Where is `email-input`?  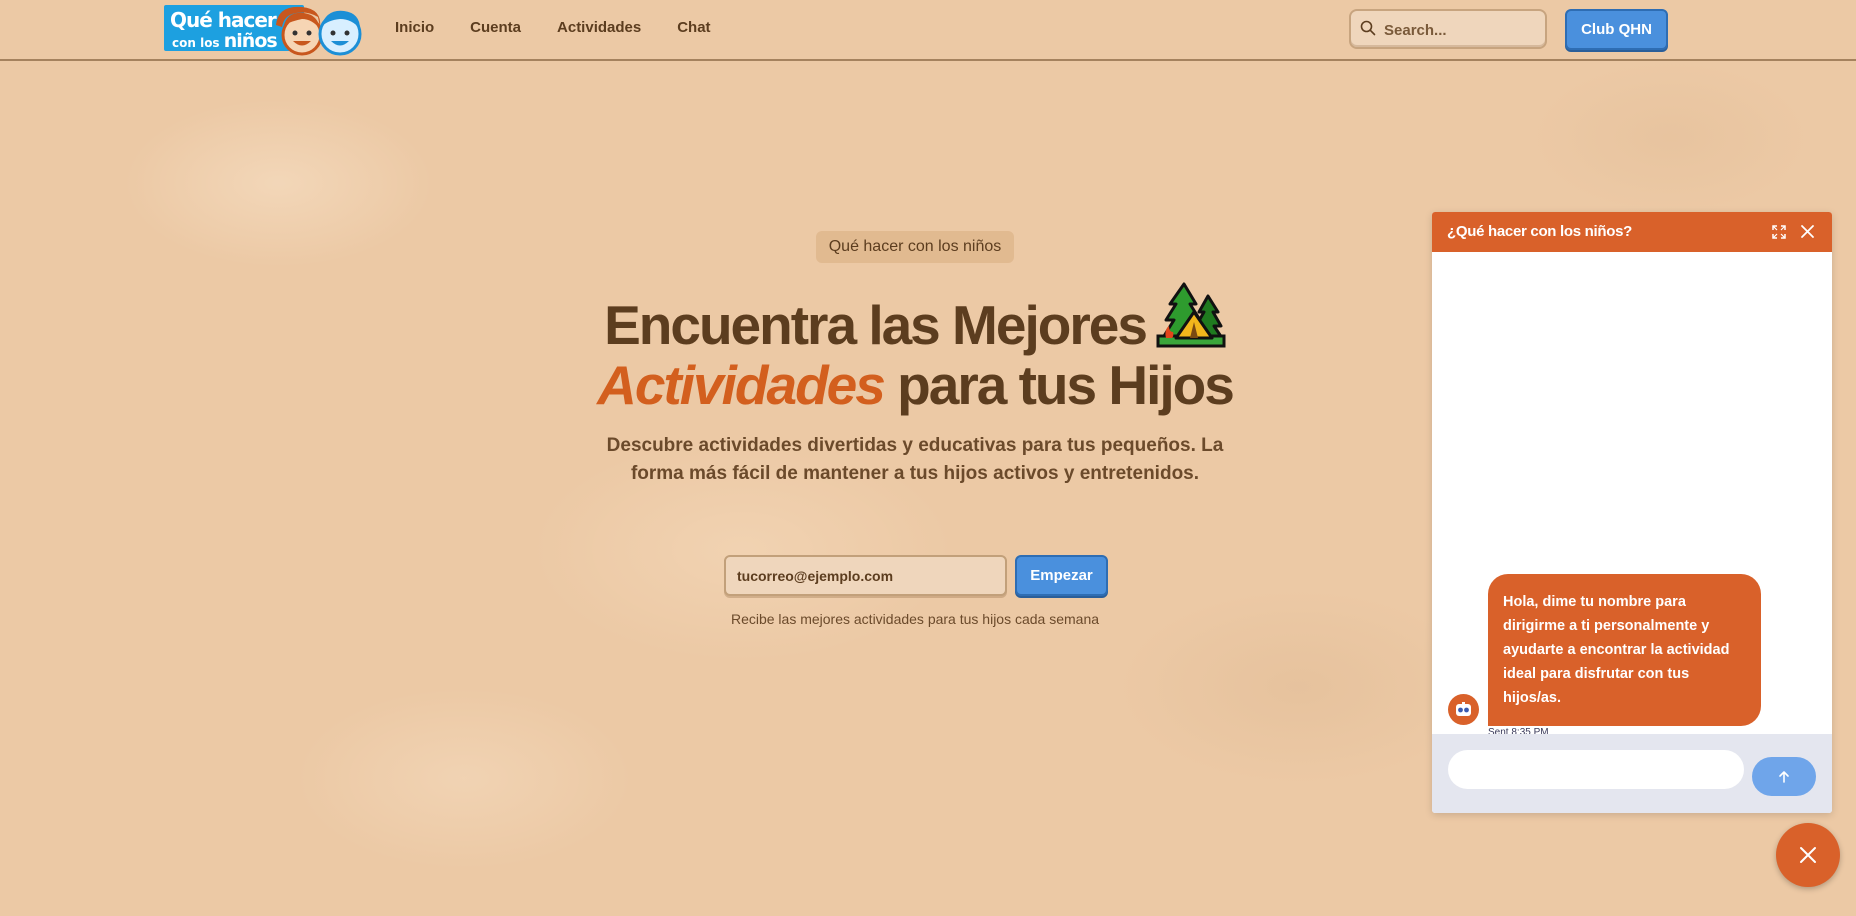 email-input is located at coordinates (865, 575).